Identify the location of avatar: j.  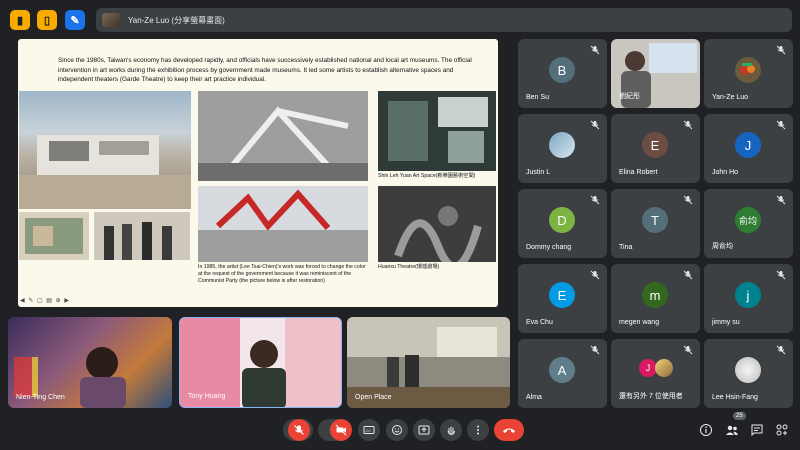
(748, 295).